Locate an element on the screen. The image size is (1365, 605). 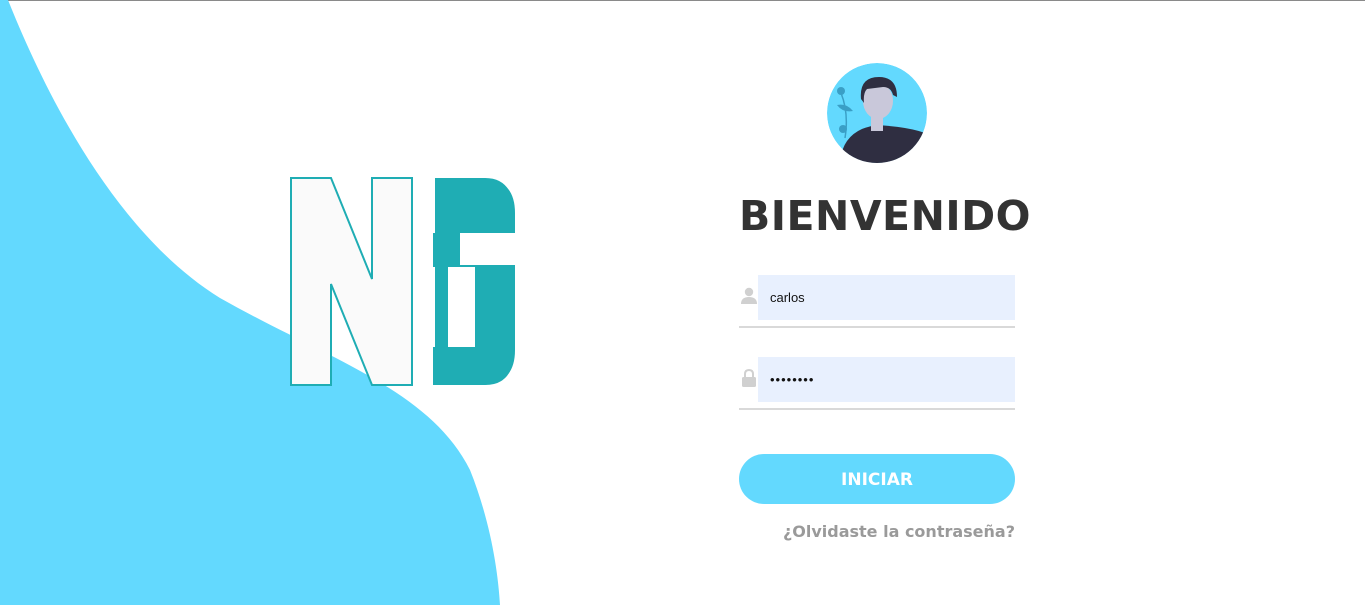
page-title: BIENVENIDO is located at coordinates (885, 216).